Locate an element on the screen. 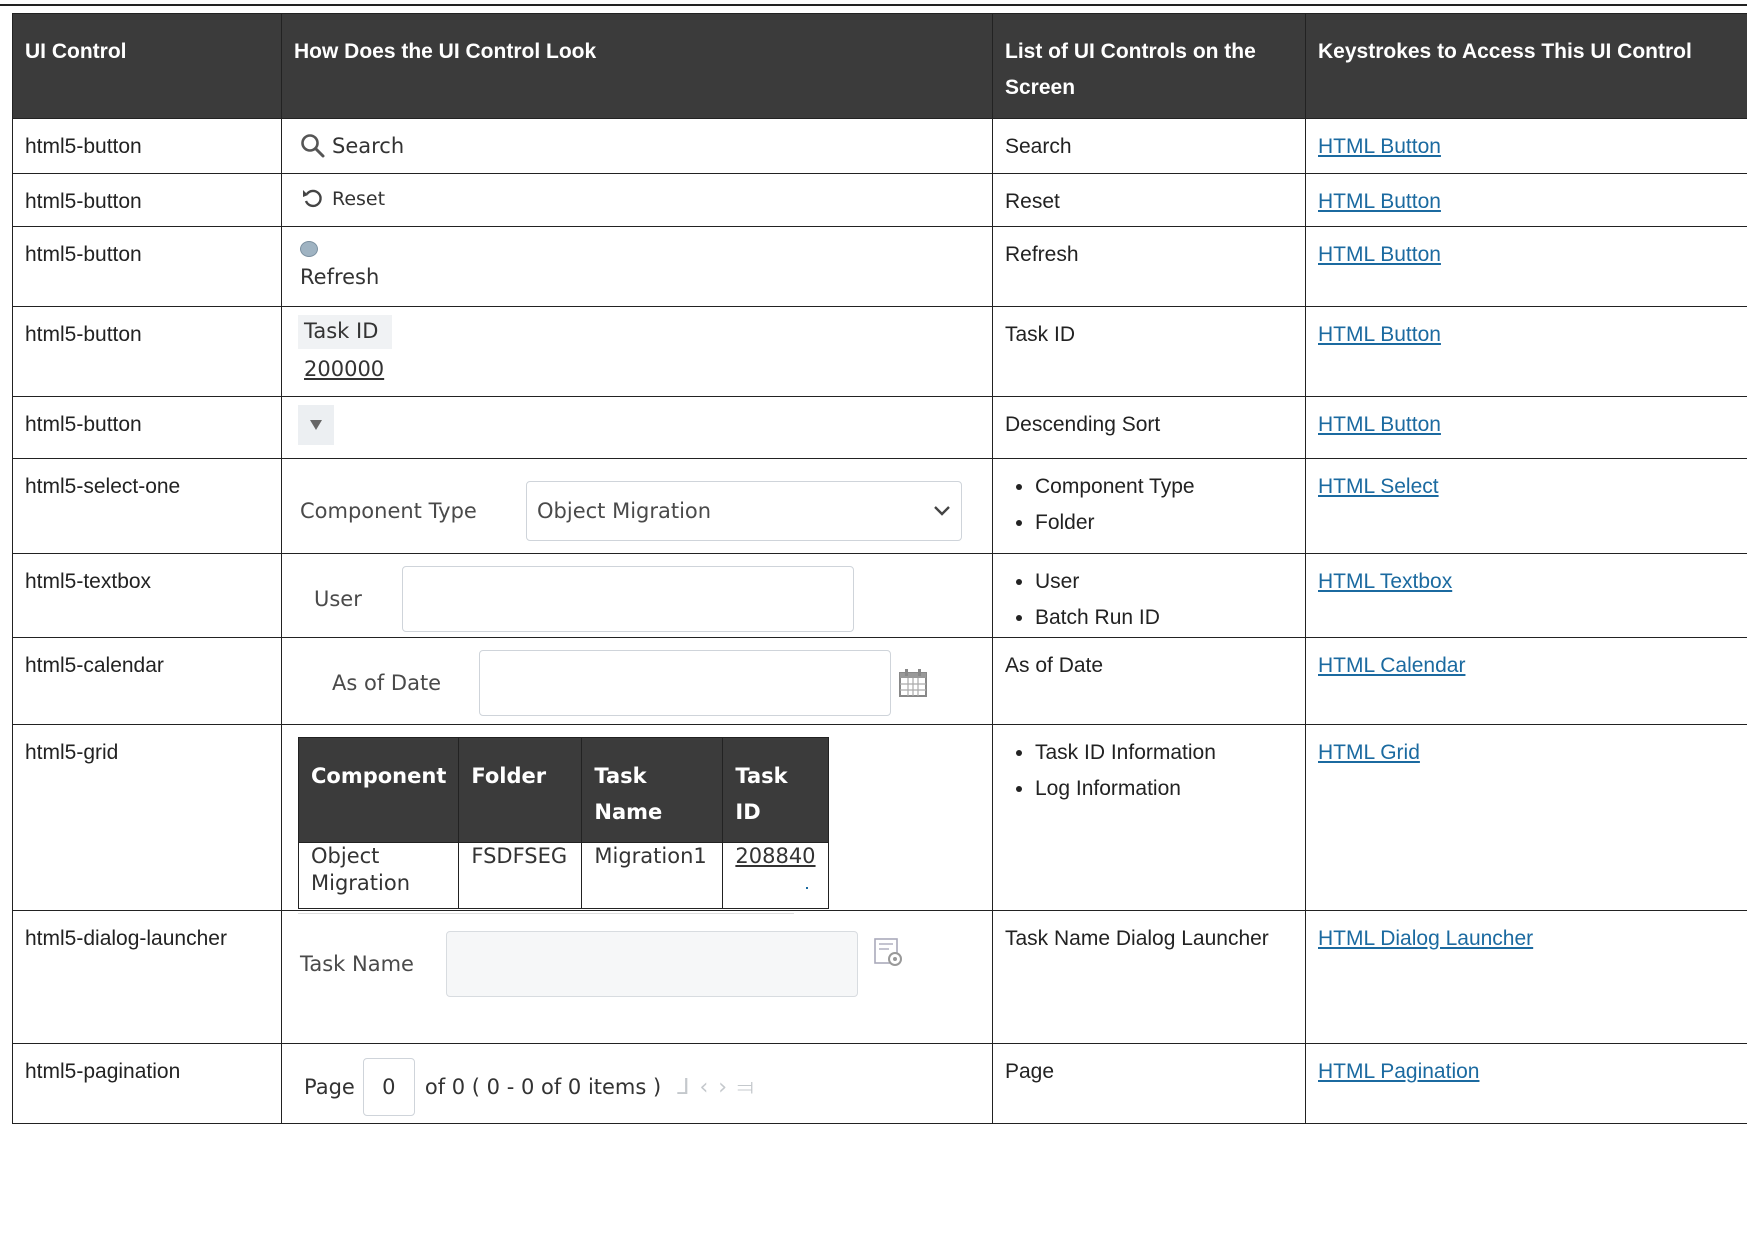 The width and height of the screenshot is (1747, 1251). row-control: html5-grid is located at coordinates (147, 817).